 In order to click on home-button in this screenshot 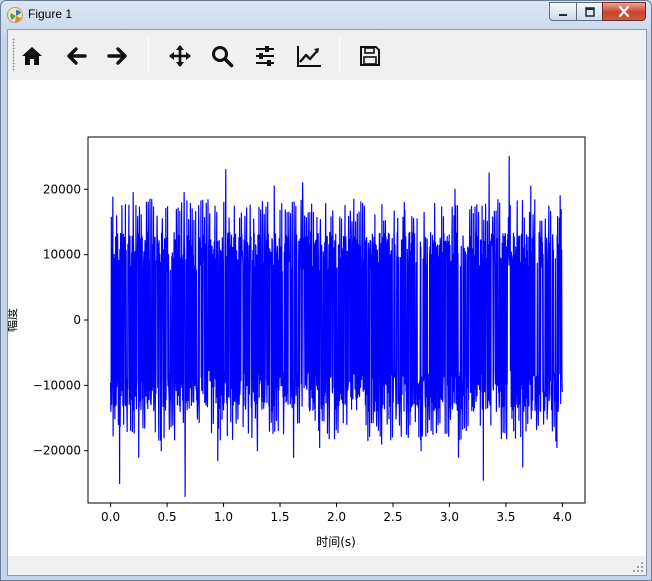, I will do `click(32, 56)`.